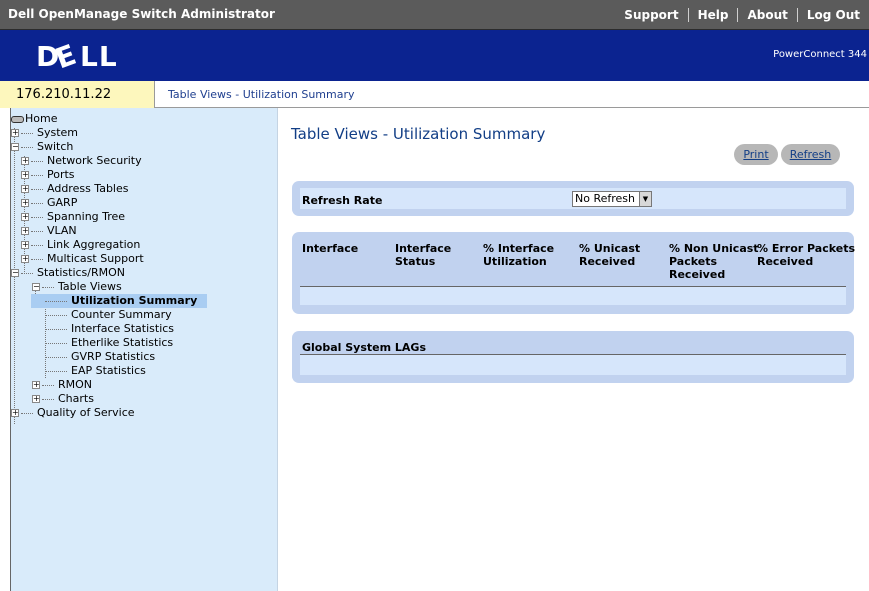 Image resolution: width=869 pixels, height=591 pixels. I want to click on device-ip: 176.210.11.22, so click(77, 94).